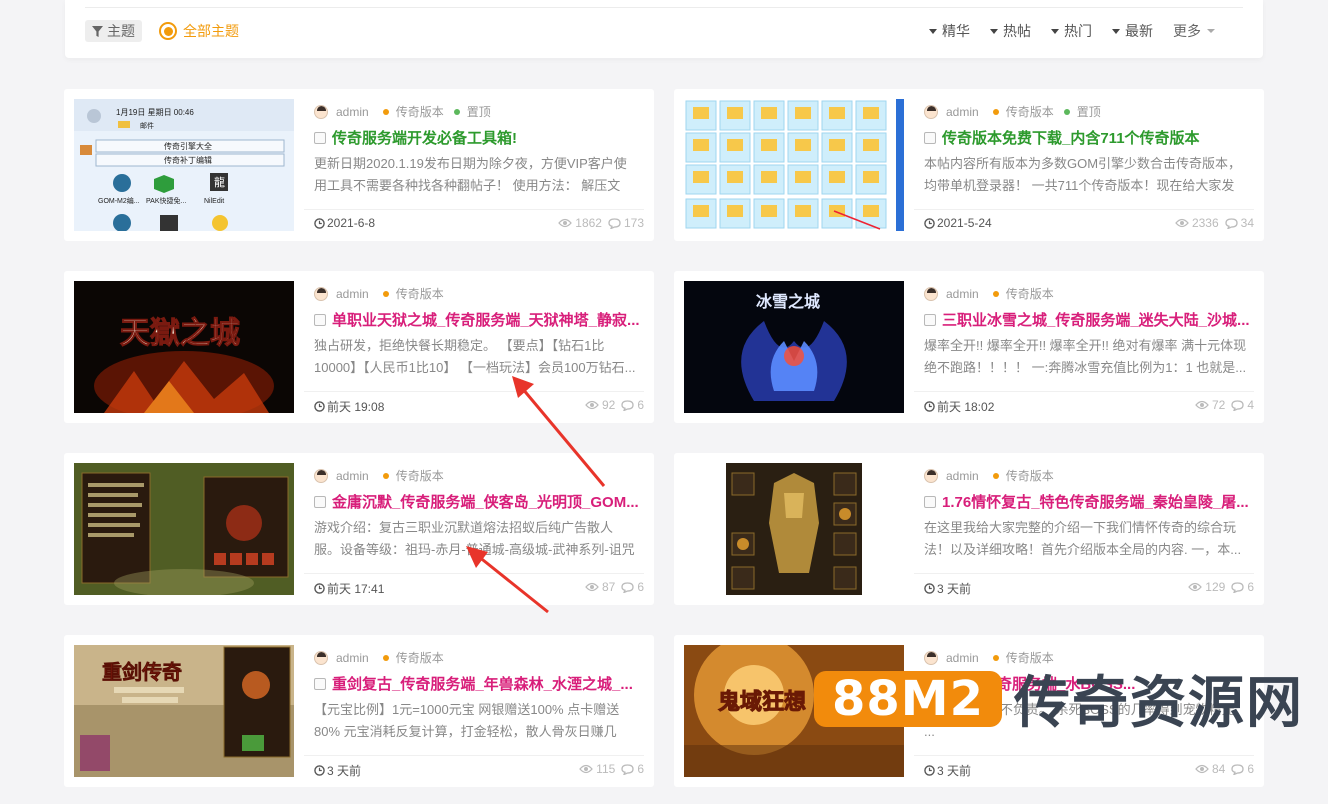 The image size is (1328, 804). Describe the element at coordinates (1205, 223) in the screenshot. I see `views-count: 2336` at that location.